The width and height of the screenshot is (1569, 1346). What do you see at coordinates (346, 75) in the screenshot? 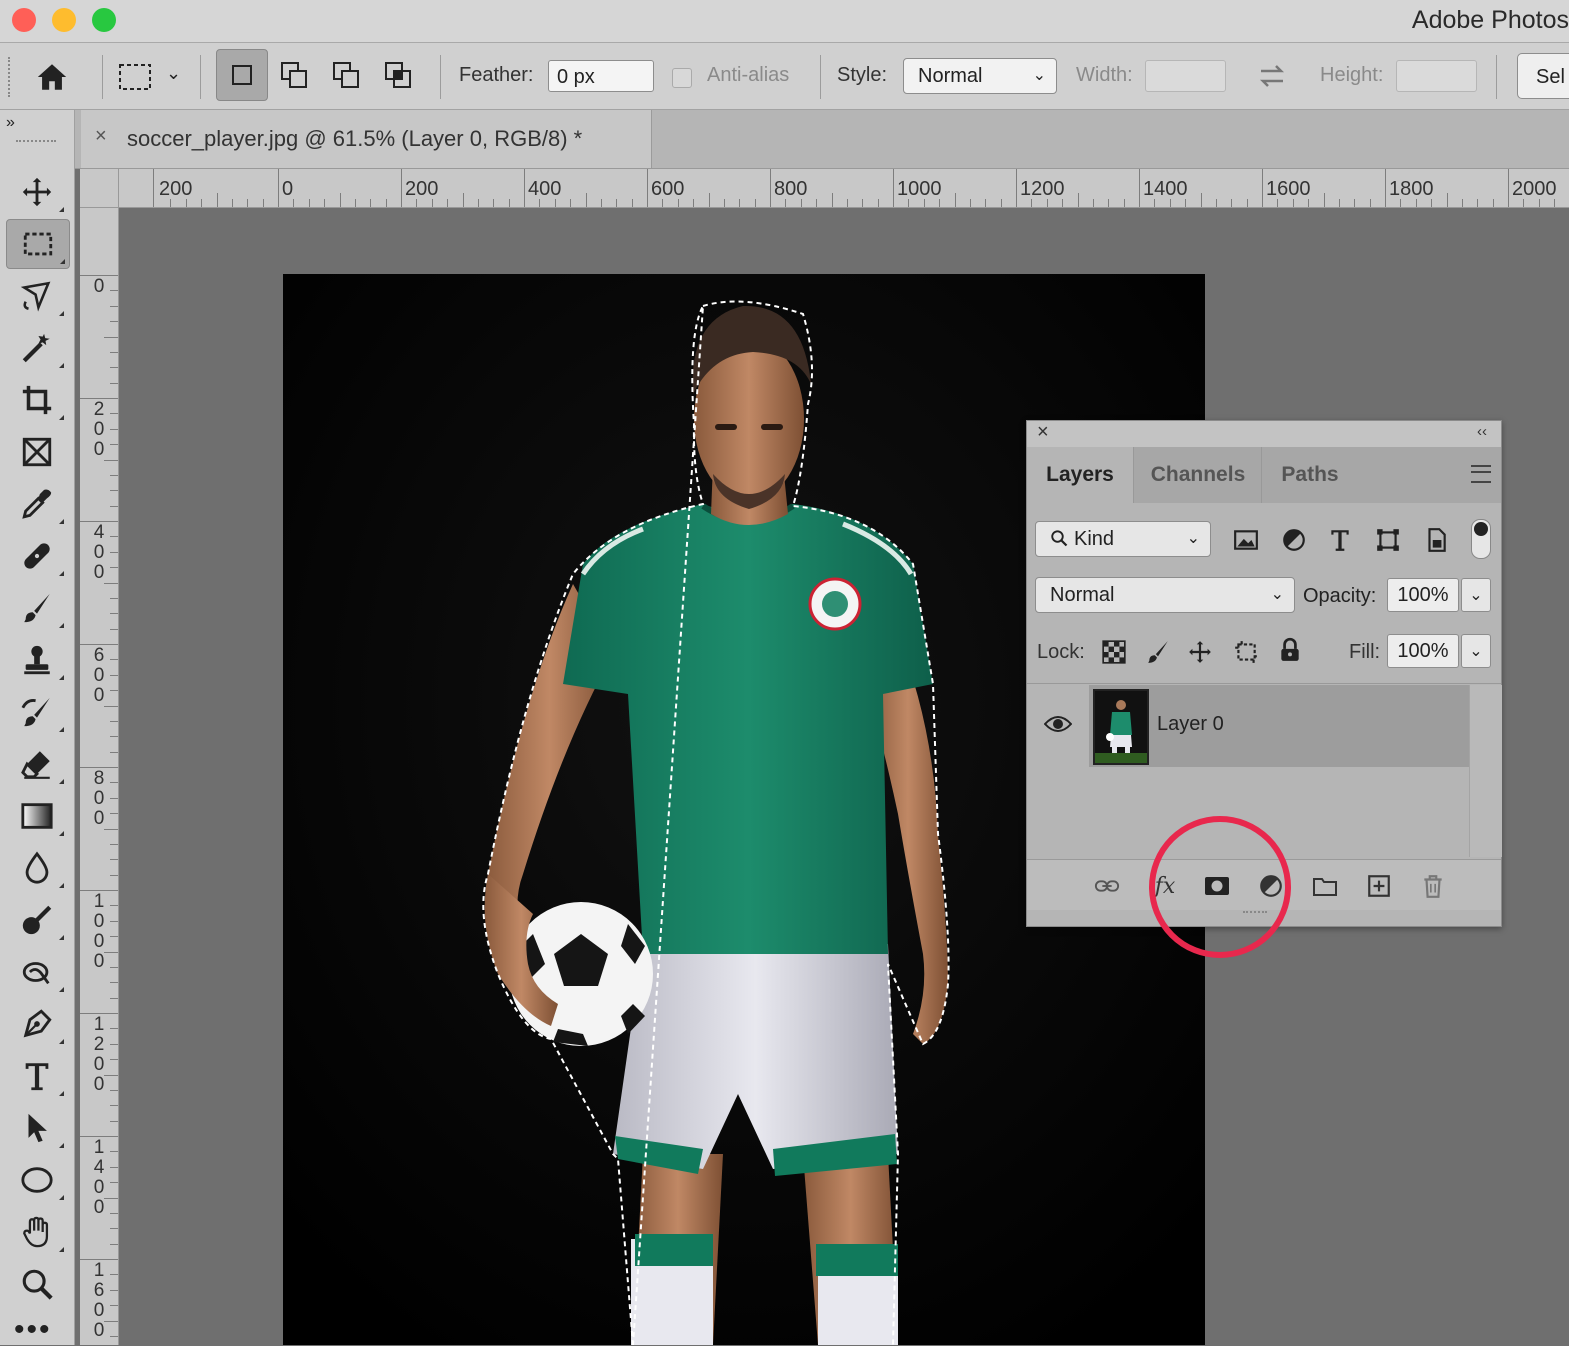
I see `subtract-from-selection-icon` at bounding box center [346, 75].